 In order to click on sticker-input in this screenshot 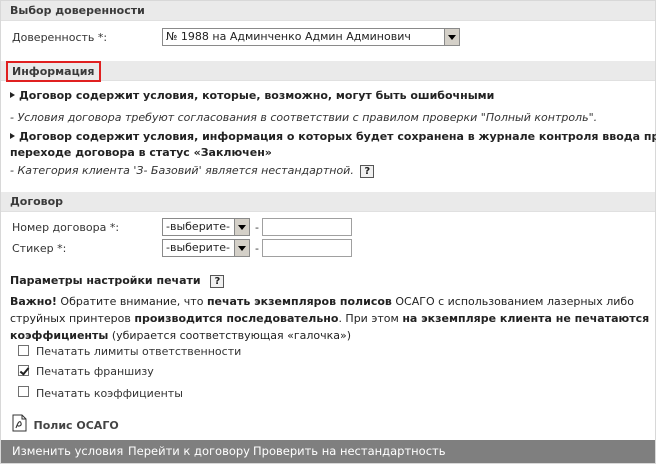, I will do `click(307, 248)`.